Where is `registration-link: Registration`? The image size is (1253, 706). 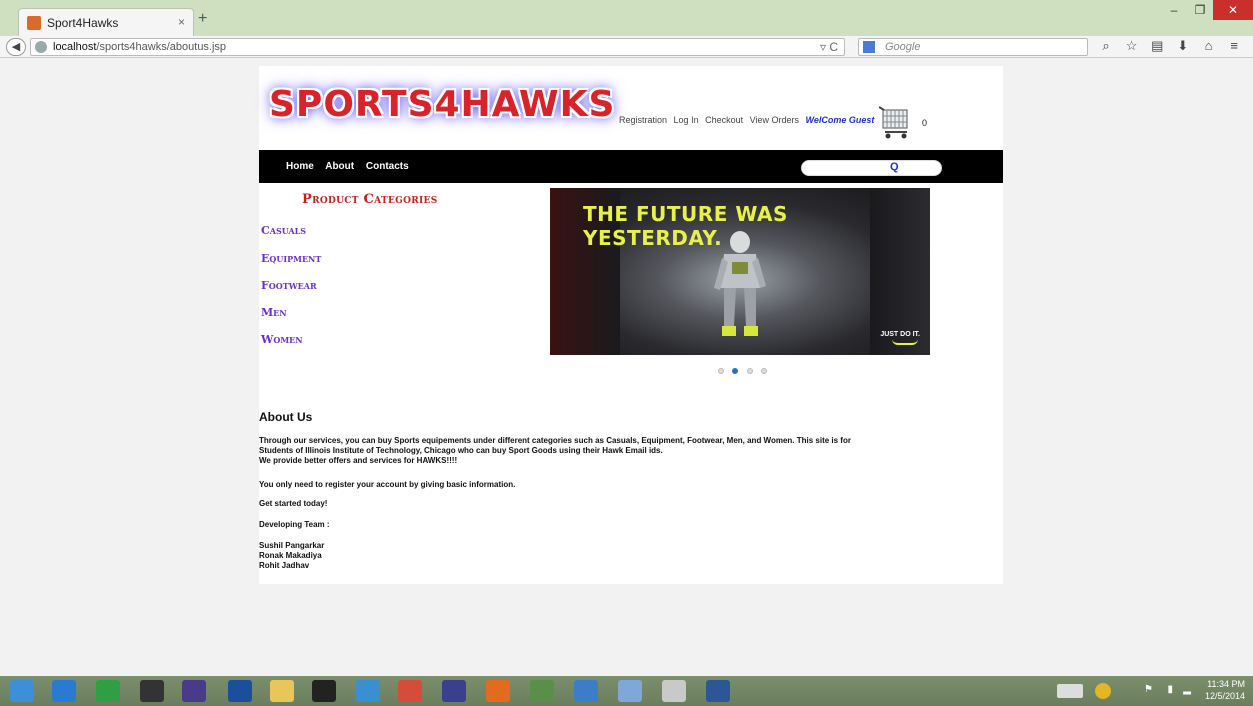 registration-link: Registration is located at coordinates (643, 120).